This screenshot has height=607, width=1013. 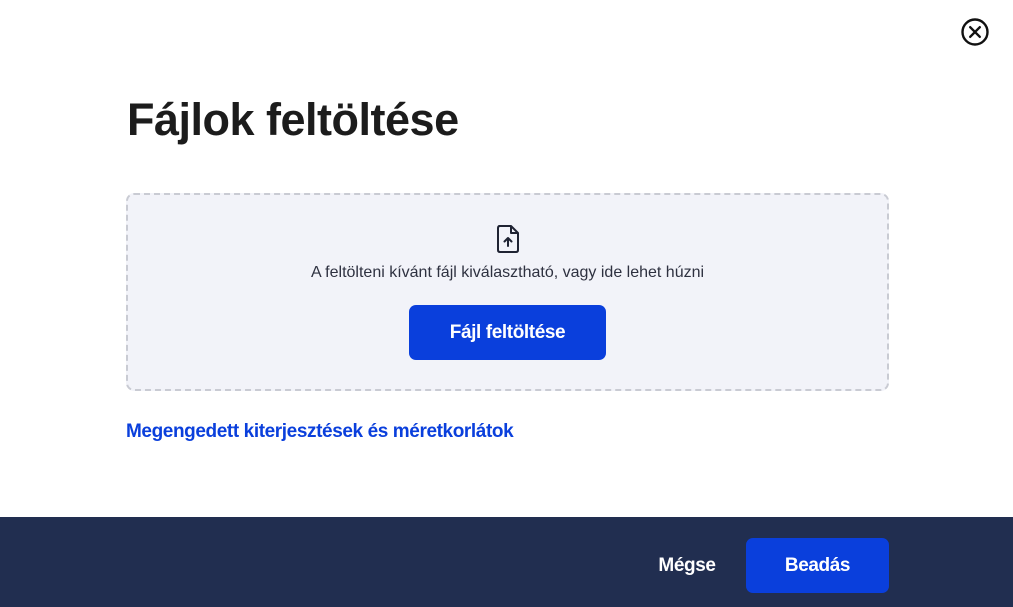 I want to click on close-circle-icon, so click(x=975, y=32).